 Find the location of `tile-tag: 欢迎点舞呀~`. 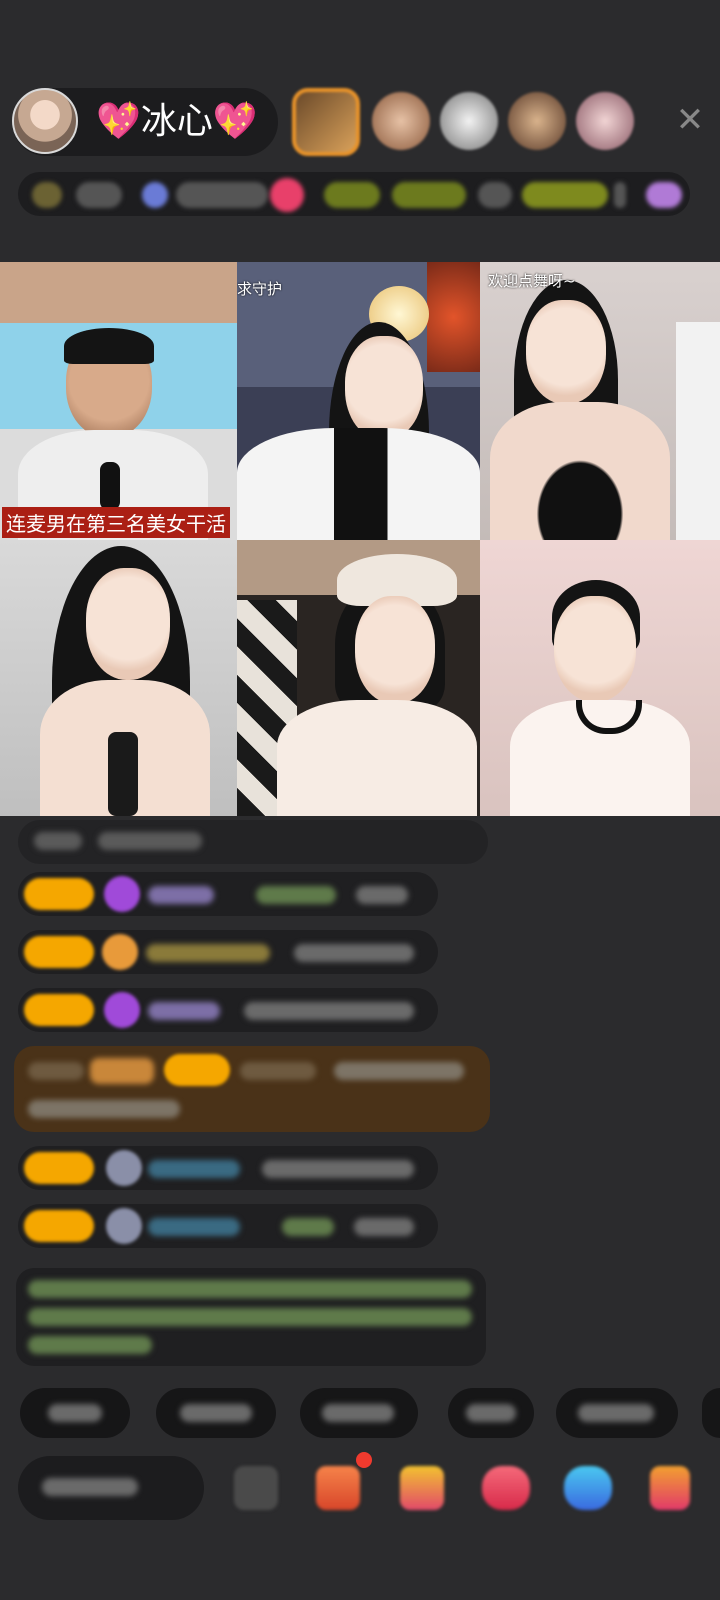

tile-tag: 欢迎点舞呀~ is located at coordinates (532, 281).